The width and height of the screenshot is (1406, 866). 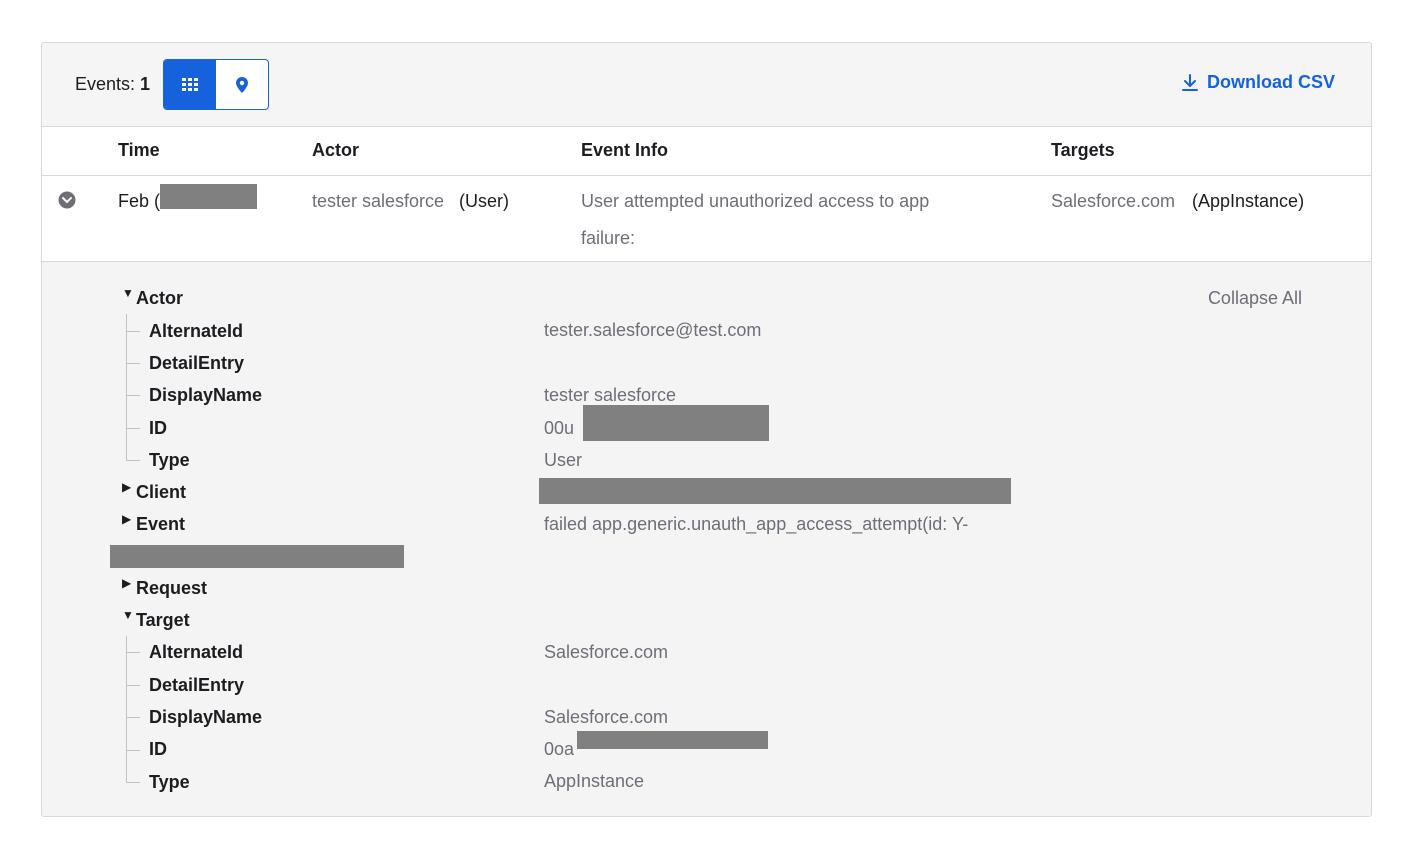 I want to click on actor-name: tester salesforce, so click(x=378, y=201).